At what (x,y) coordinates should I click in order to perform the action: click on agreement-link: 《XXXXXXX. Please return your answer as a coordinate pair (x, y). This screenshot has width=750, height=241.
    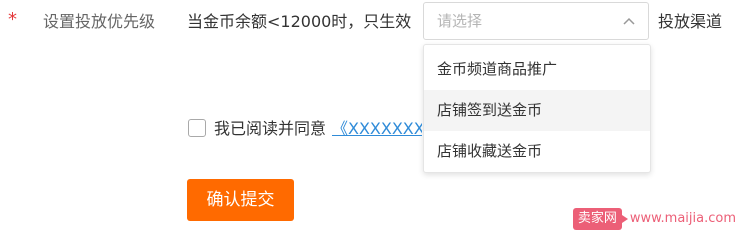
    Looking at the image, I should click on (377, 129).